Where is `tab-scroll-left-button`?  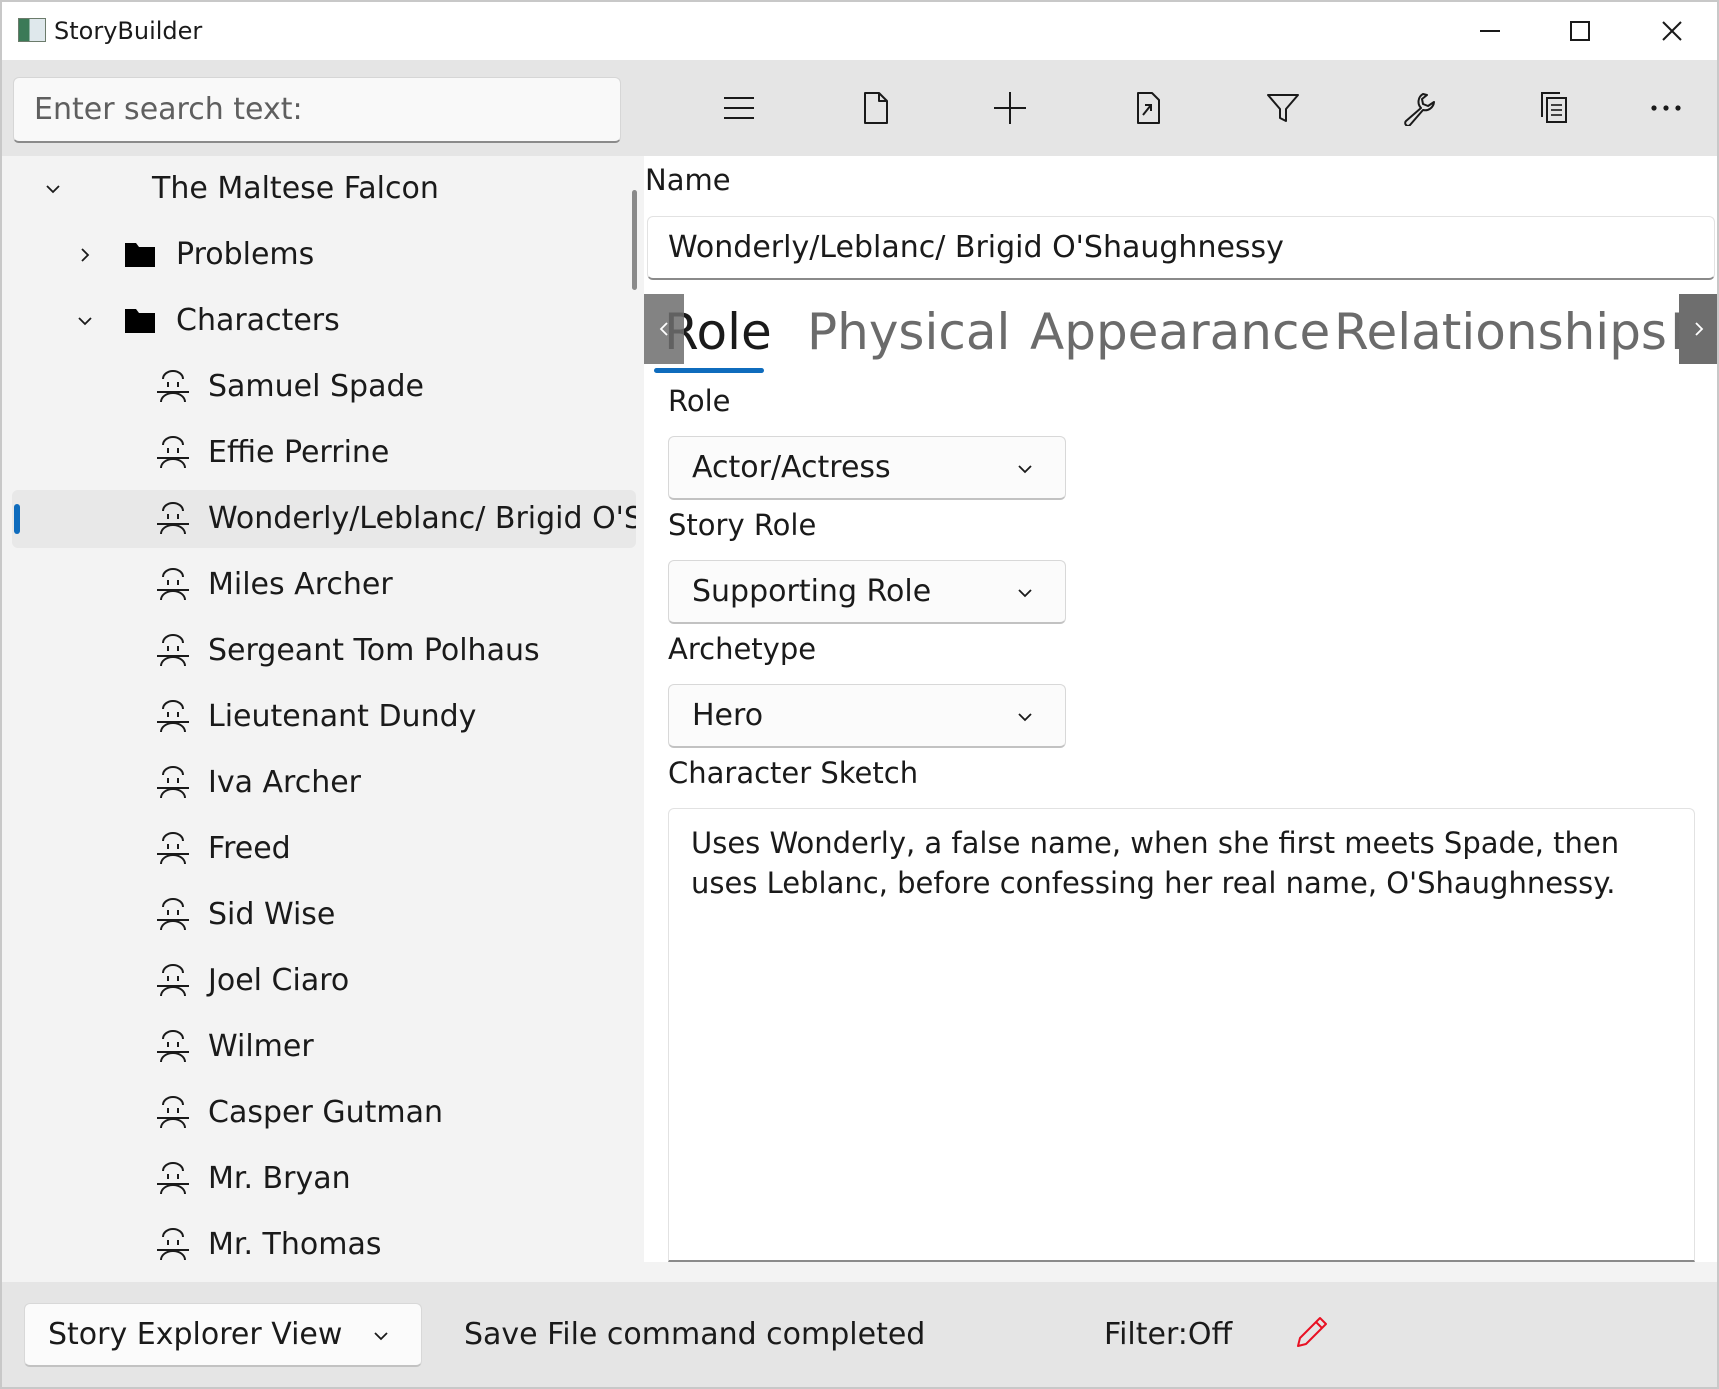
tab-scroll-left-button is located at coordinates (664, 329).